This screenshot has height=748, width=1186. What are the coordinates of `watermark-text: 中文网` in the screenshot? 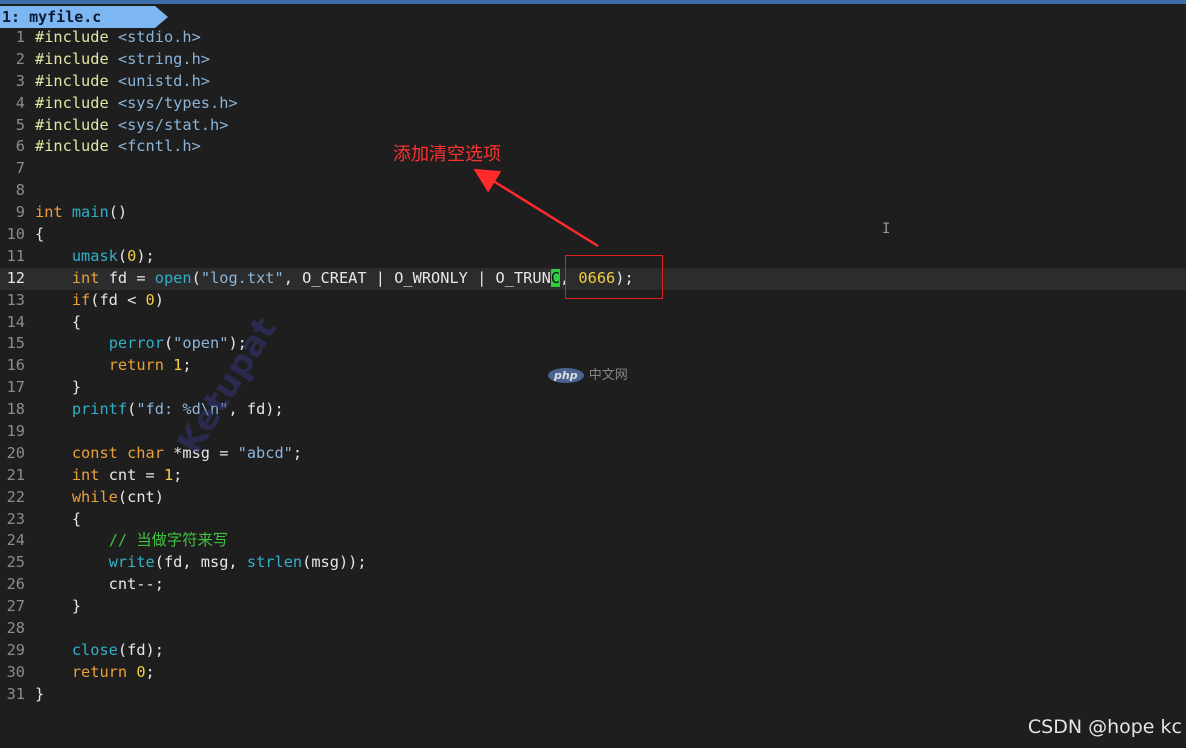 It's located at (608, 375).